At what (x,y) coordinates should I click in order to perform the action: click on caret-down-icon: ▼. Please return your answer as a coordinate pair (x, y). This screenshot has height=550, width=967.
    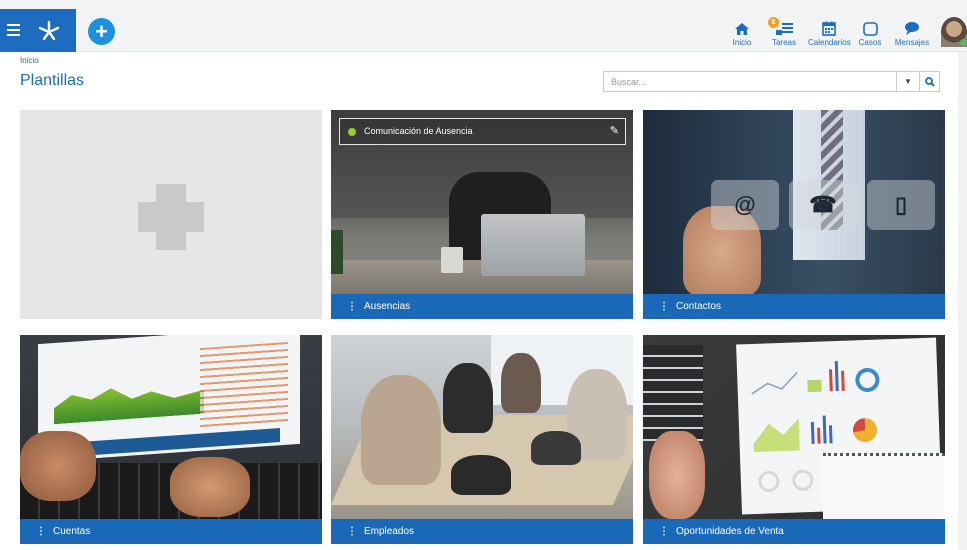
    Looking at the image, I should click on (908, 81).